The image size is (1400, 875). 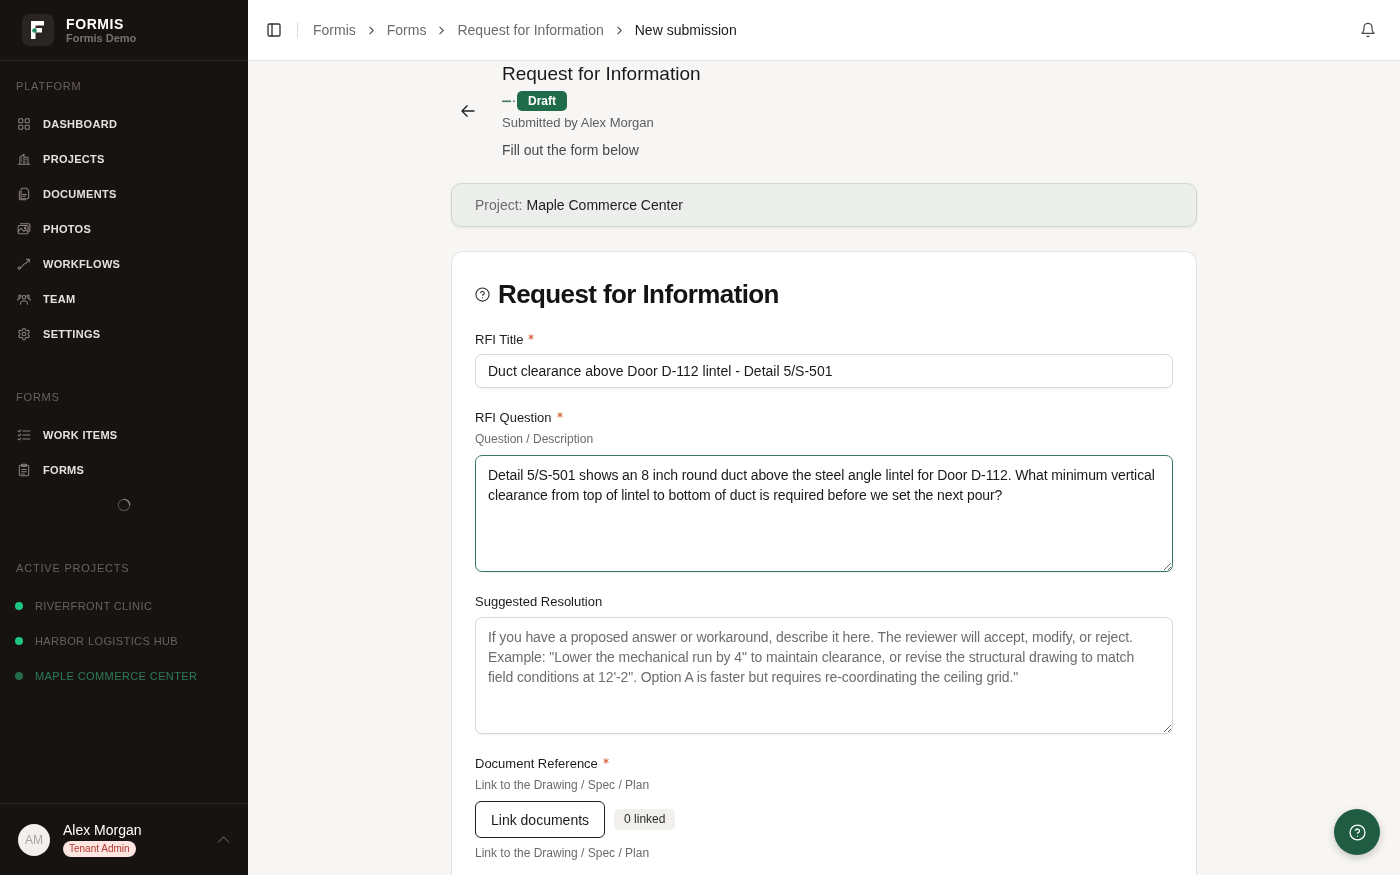 I want to click on link-documents-button: Link documents, so click(x=540, y=819).